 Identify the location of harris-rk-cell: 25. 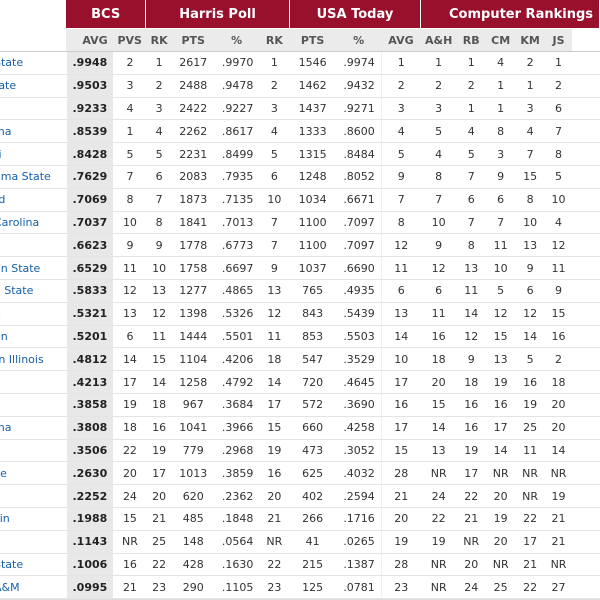
(159, 542).